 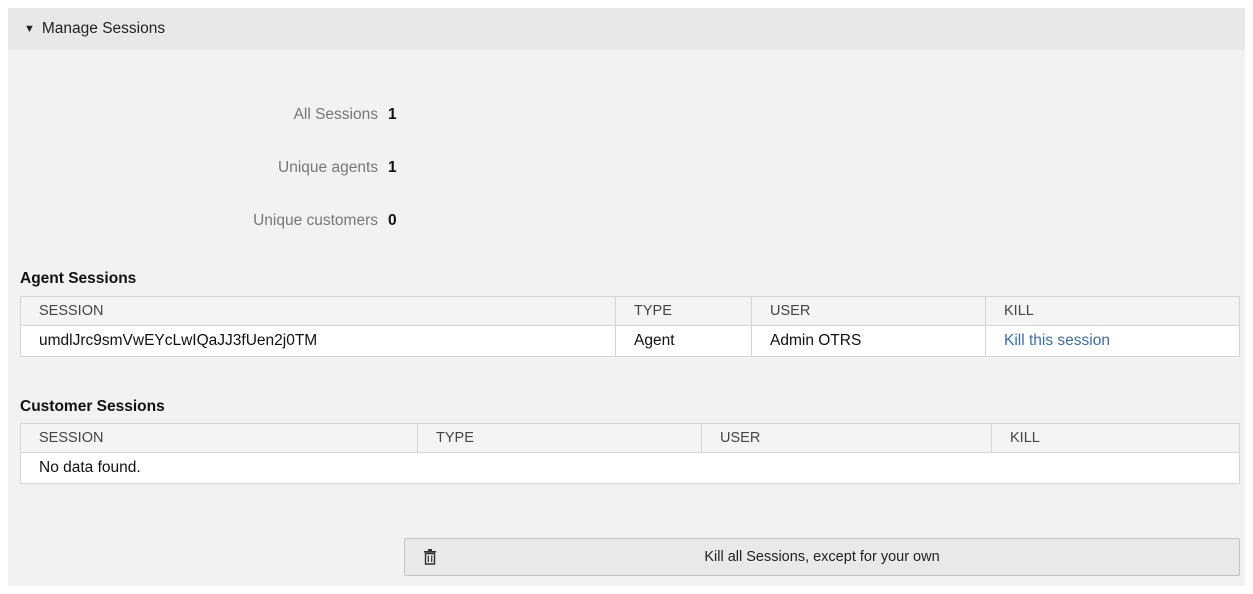 What do you see at coordinates (202, 168) in the screenshot?
I see `stat-unique-agents: Unique agents 1` at bounding box center [202, 168].